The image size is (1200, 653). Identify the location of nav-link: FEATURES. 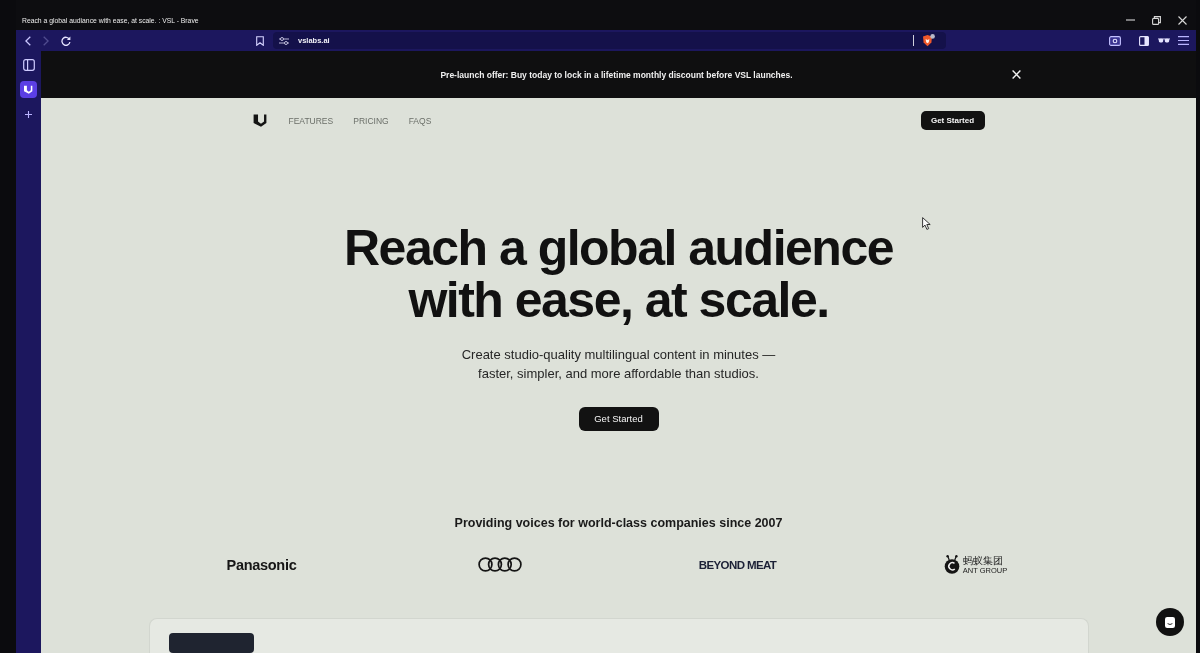
(311, 120).